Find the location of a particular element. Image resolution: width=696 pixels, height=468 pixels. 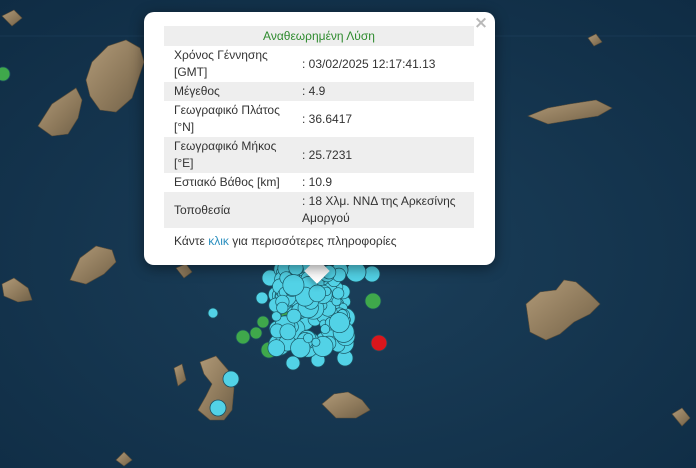

info-label: Χρόνος Γέννησης [GMT] is located at coordinates (221, 63).